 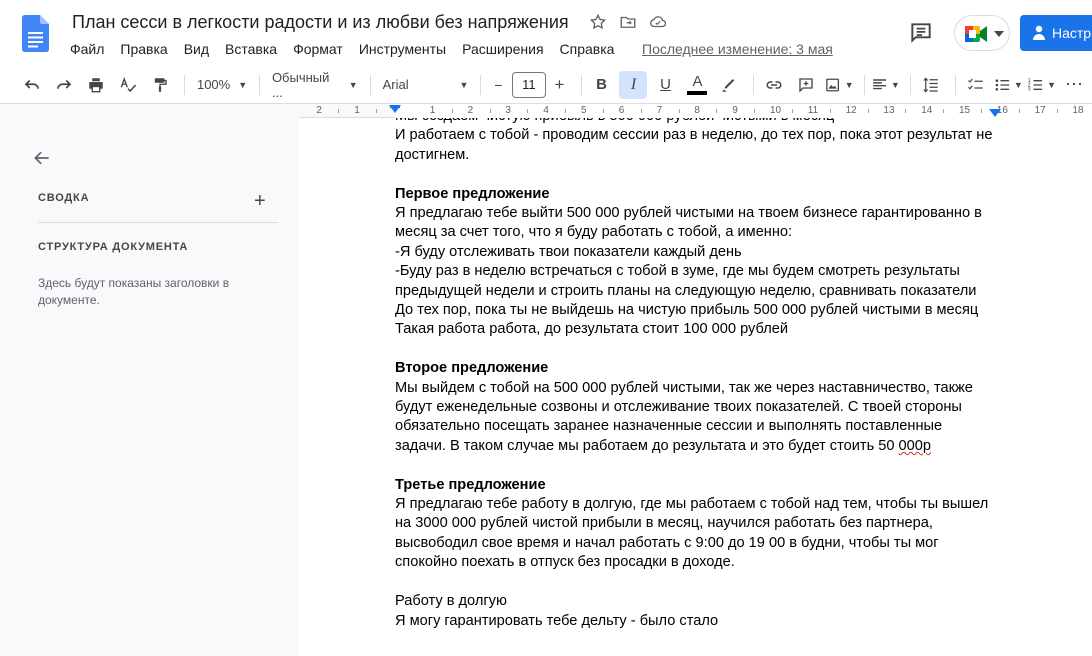 I want to click on document-line: Работу в долгую, so click(x=700, y=601).